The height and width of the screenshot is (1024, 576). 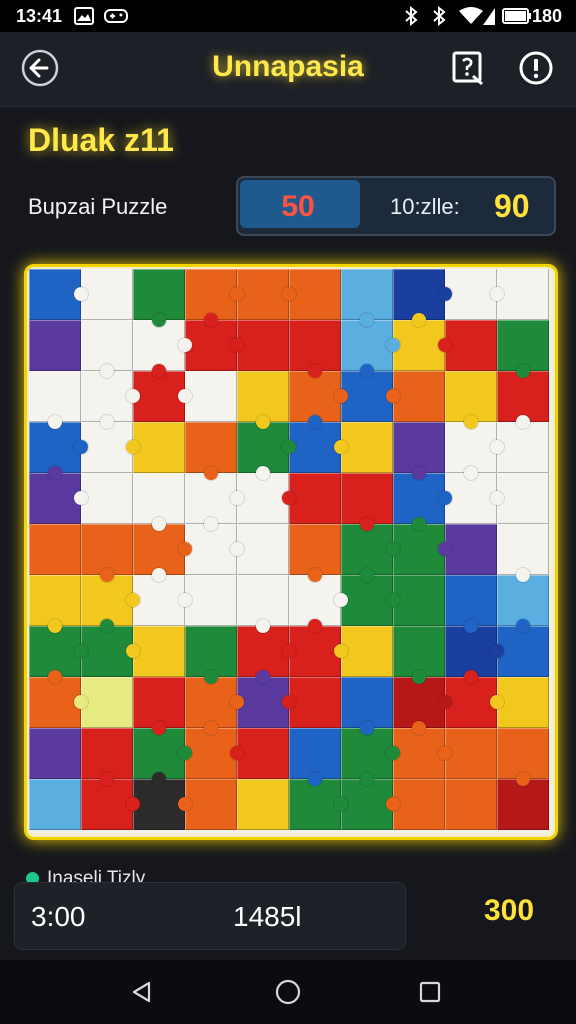 I want to click on status-bar: 13:41 180, so click(x=288, y=16).